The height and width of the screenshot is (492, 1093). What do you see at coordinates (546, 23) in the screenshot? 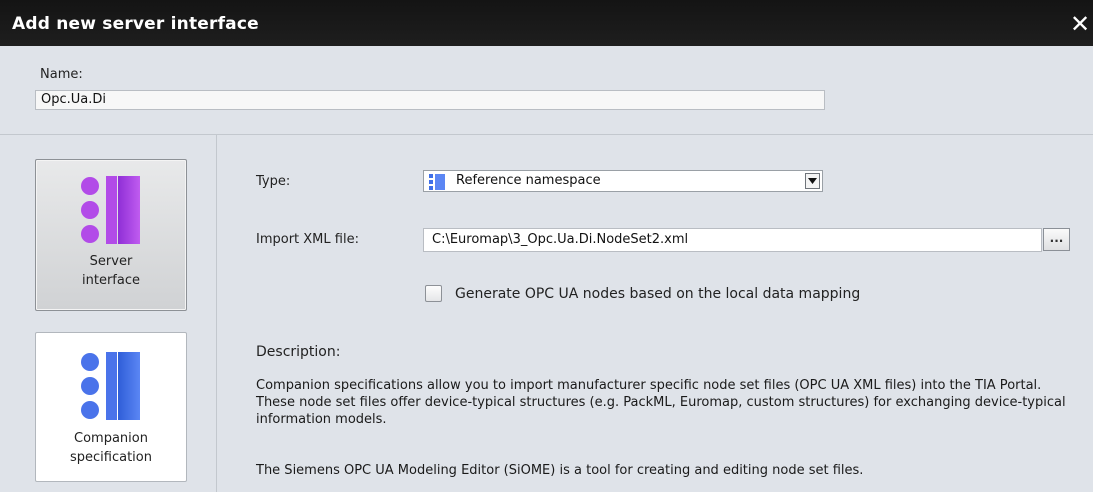
I see `dialog-titlebar: Add new server interface ✕` at bounding box center [546, 23].